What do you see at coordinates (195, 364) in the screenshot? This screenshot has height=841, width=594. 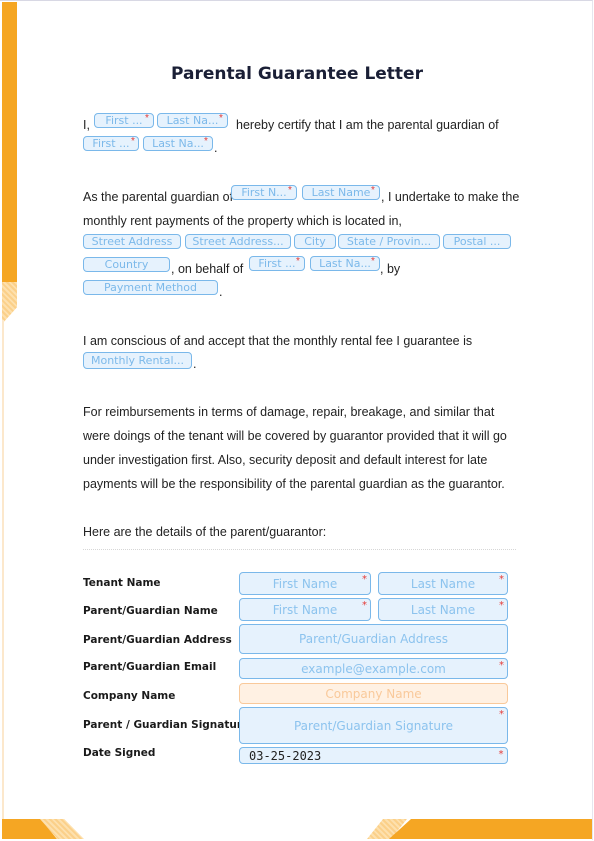 I see `para3-suffix: .` at bounding box center [195, 364].